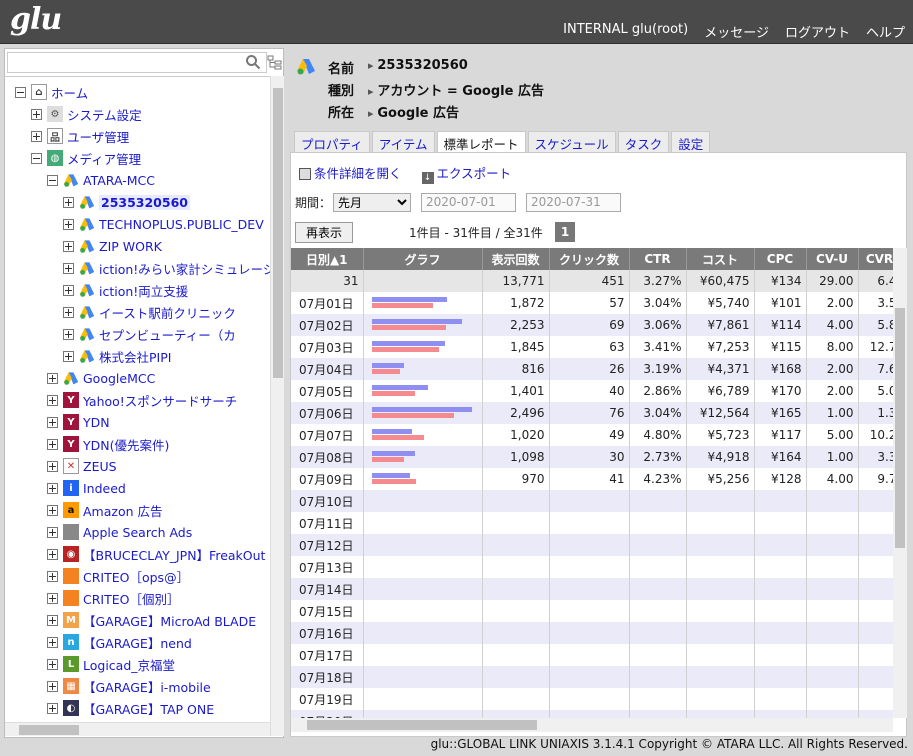  I want to click on tree-node: ◍ メディア管理, so click(86, 158).